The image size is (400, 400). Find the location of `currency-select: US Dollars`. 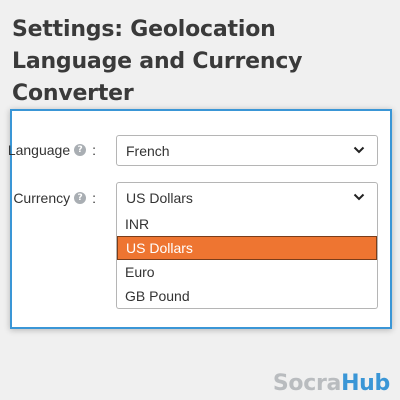

currency-select: US Dollars is located at coordinates (247, 197).